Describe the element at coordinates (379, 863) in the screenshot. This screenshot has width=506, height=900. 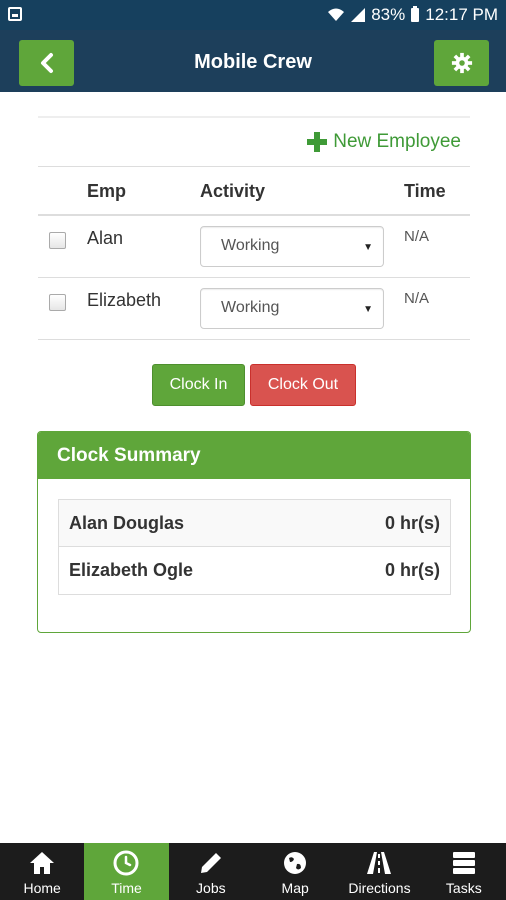
I see `road-icon` at that location.